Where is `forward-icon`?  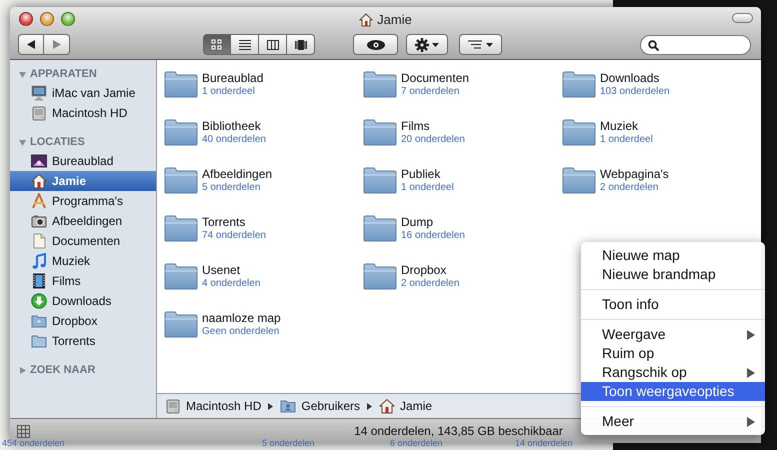 forward-icon is located at coordinates (56, 44).